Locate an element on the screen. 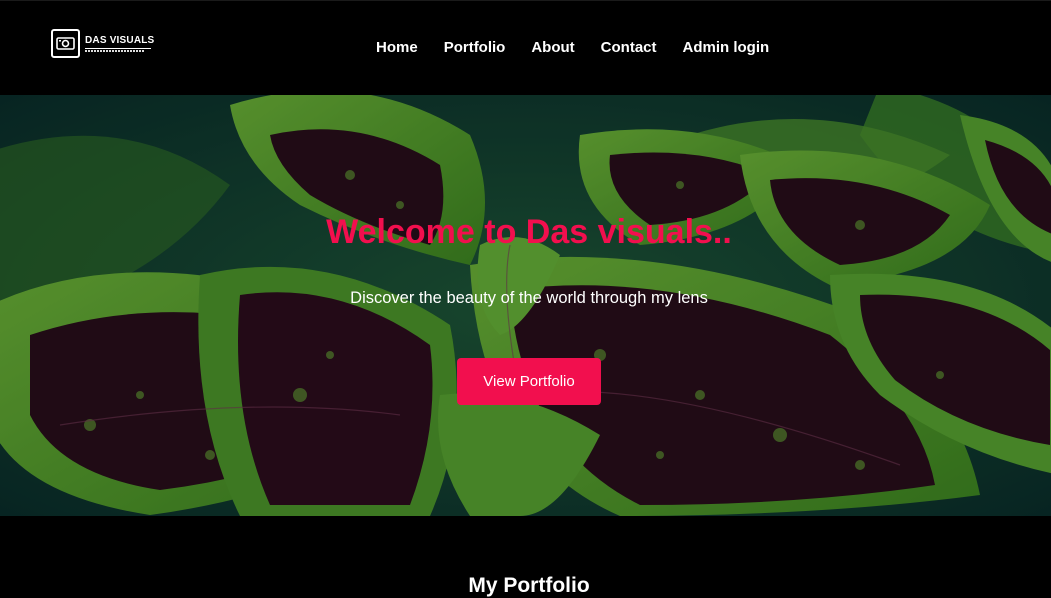 The height and width of the screenshot is (598, 1051). camera-icon is located at coordinates (65, 43).